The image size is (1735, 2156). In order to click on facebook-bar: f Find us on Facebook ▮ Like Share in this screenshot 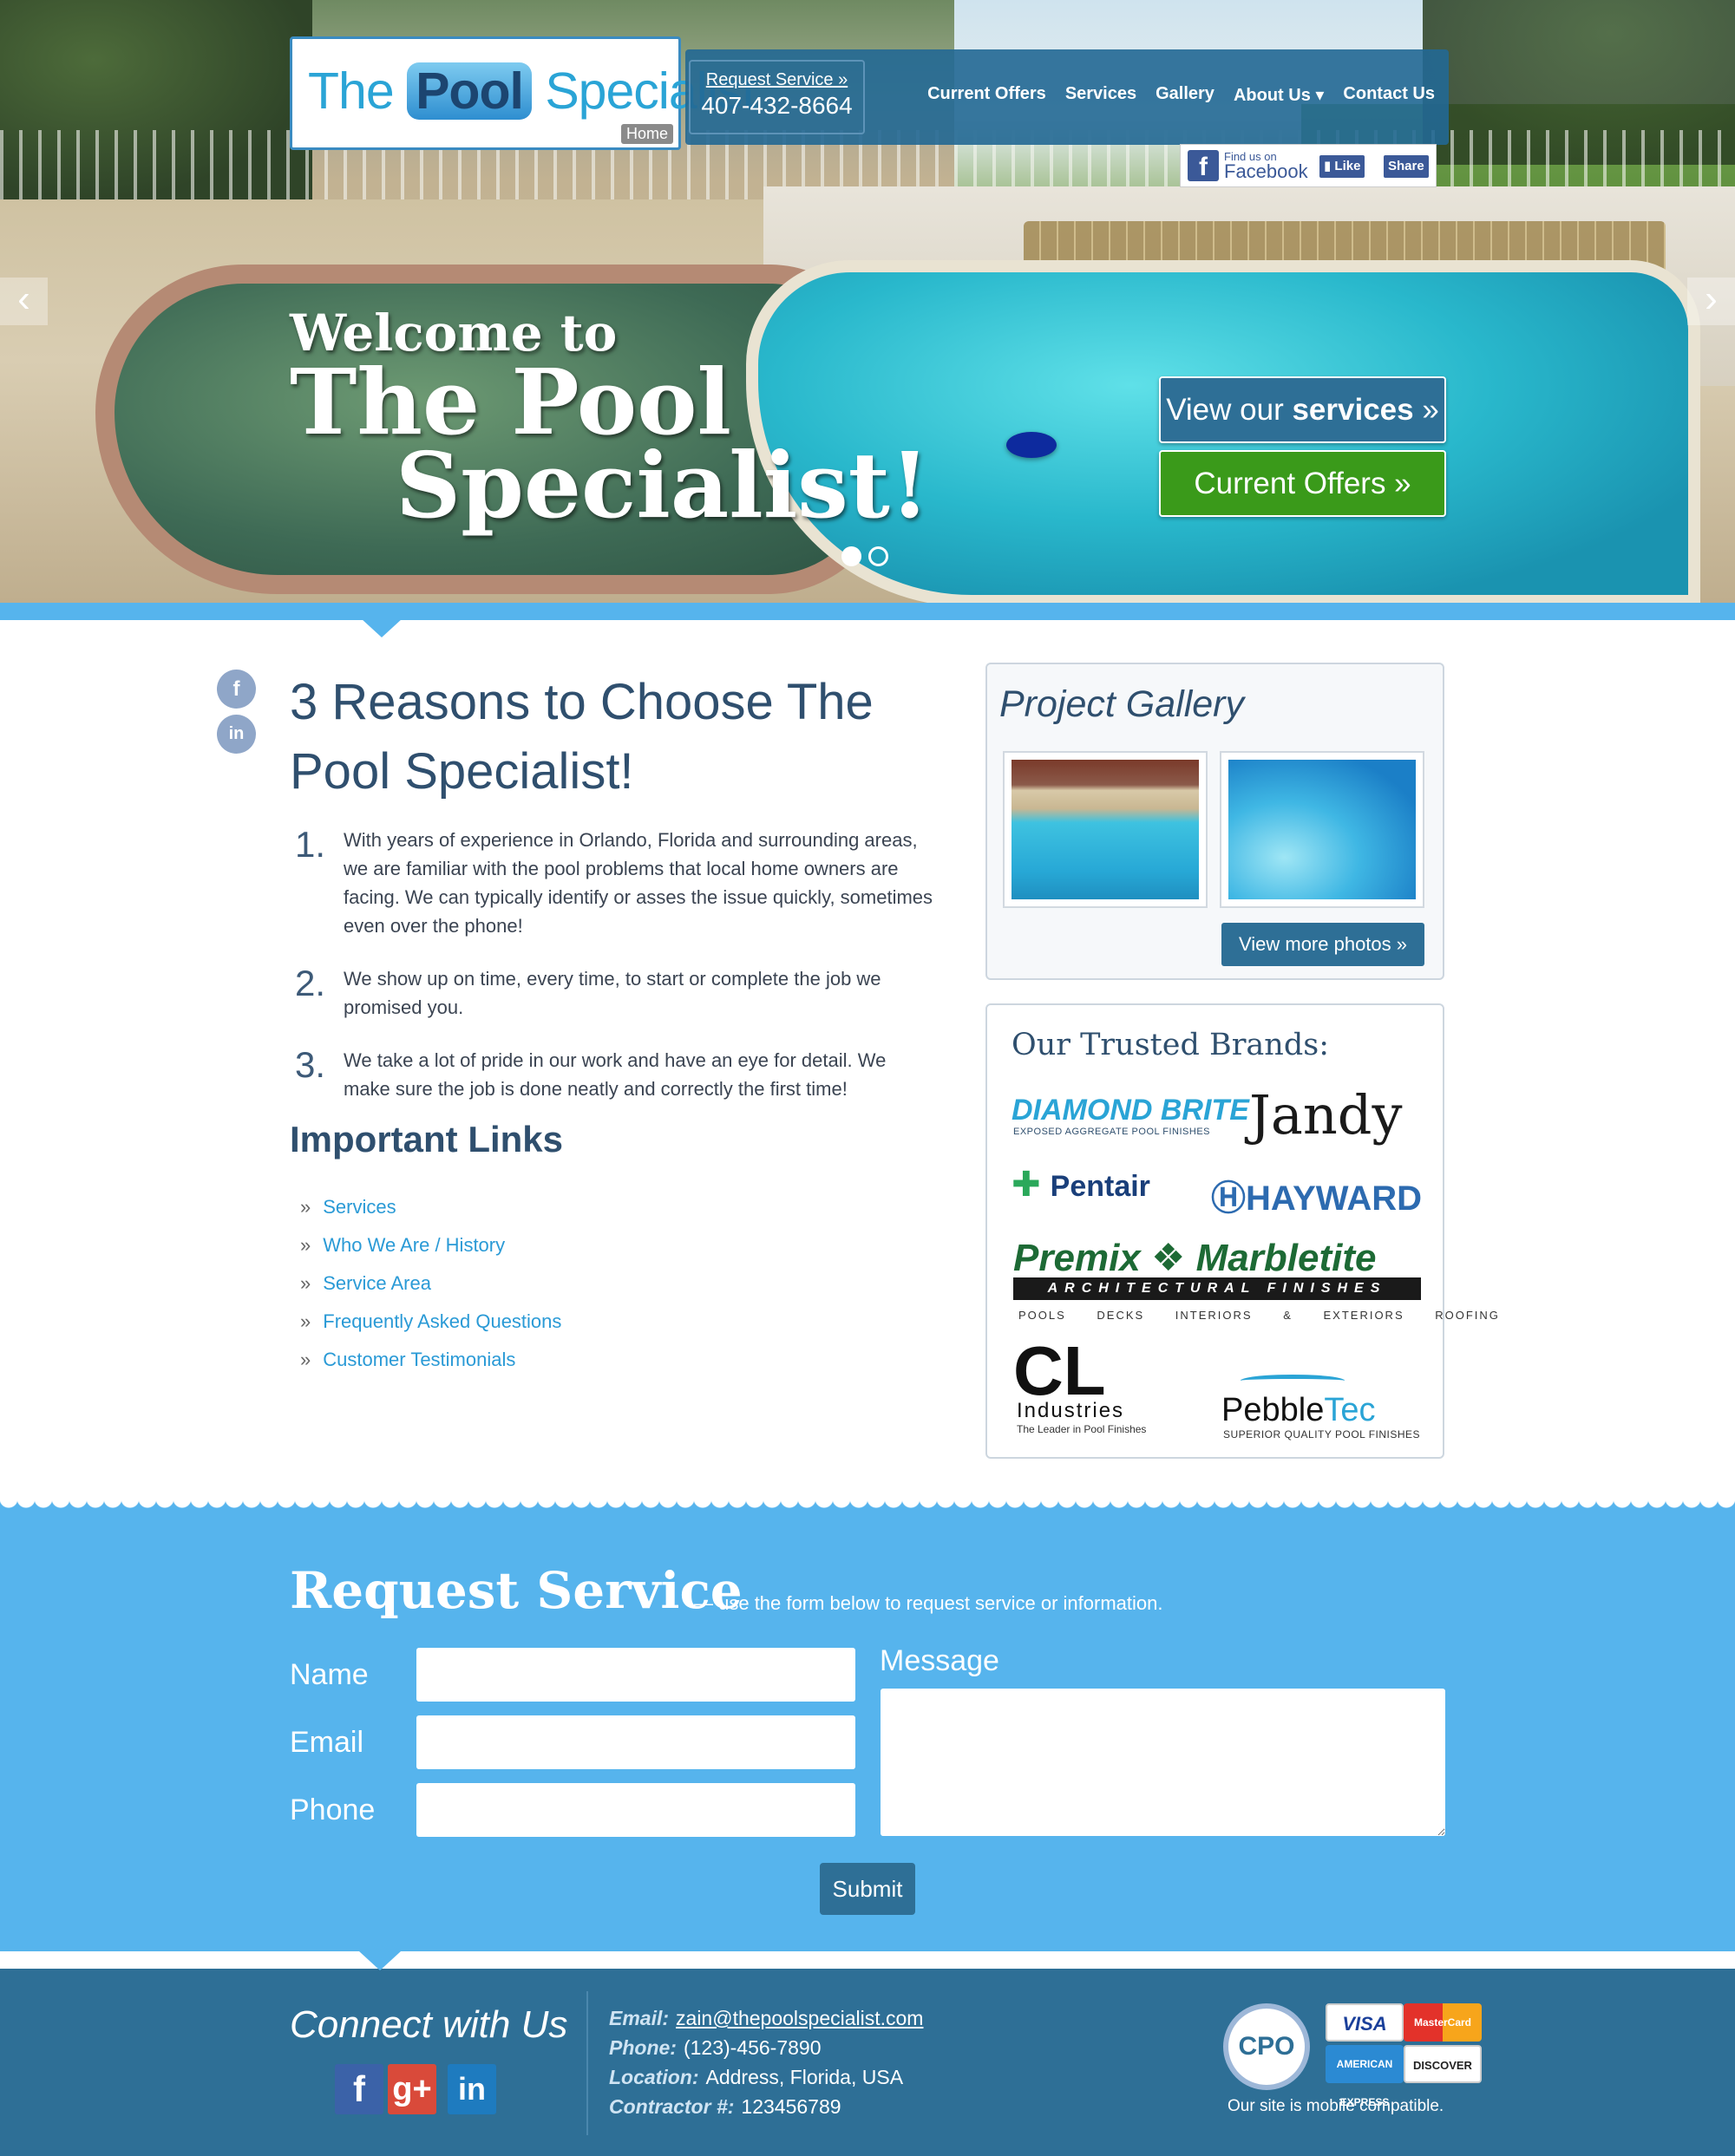, I will do `click(1309, 165)`.